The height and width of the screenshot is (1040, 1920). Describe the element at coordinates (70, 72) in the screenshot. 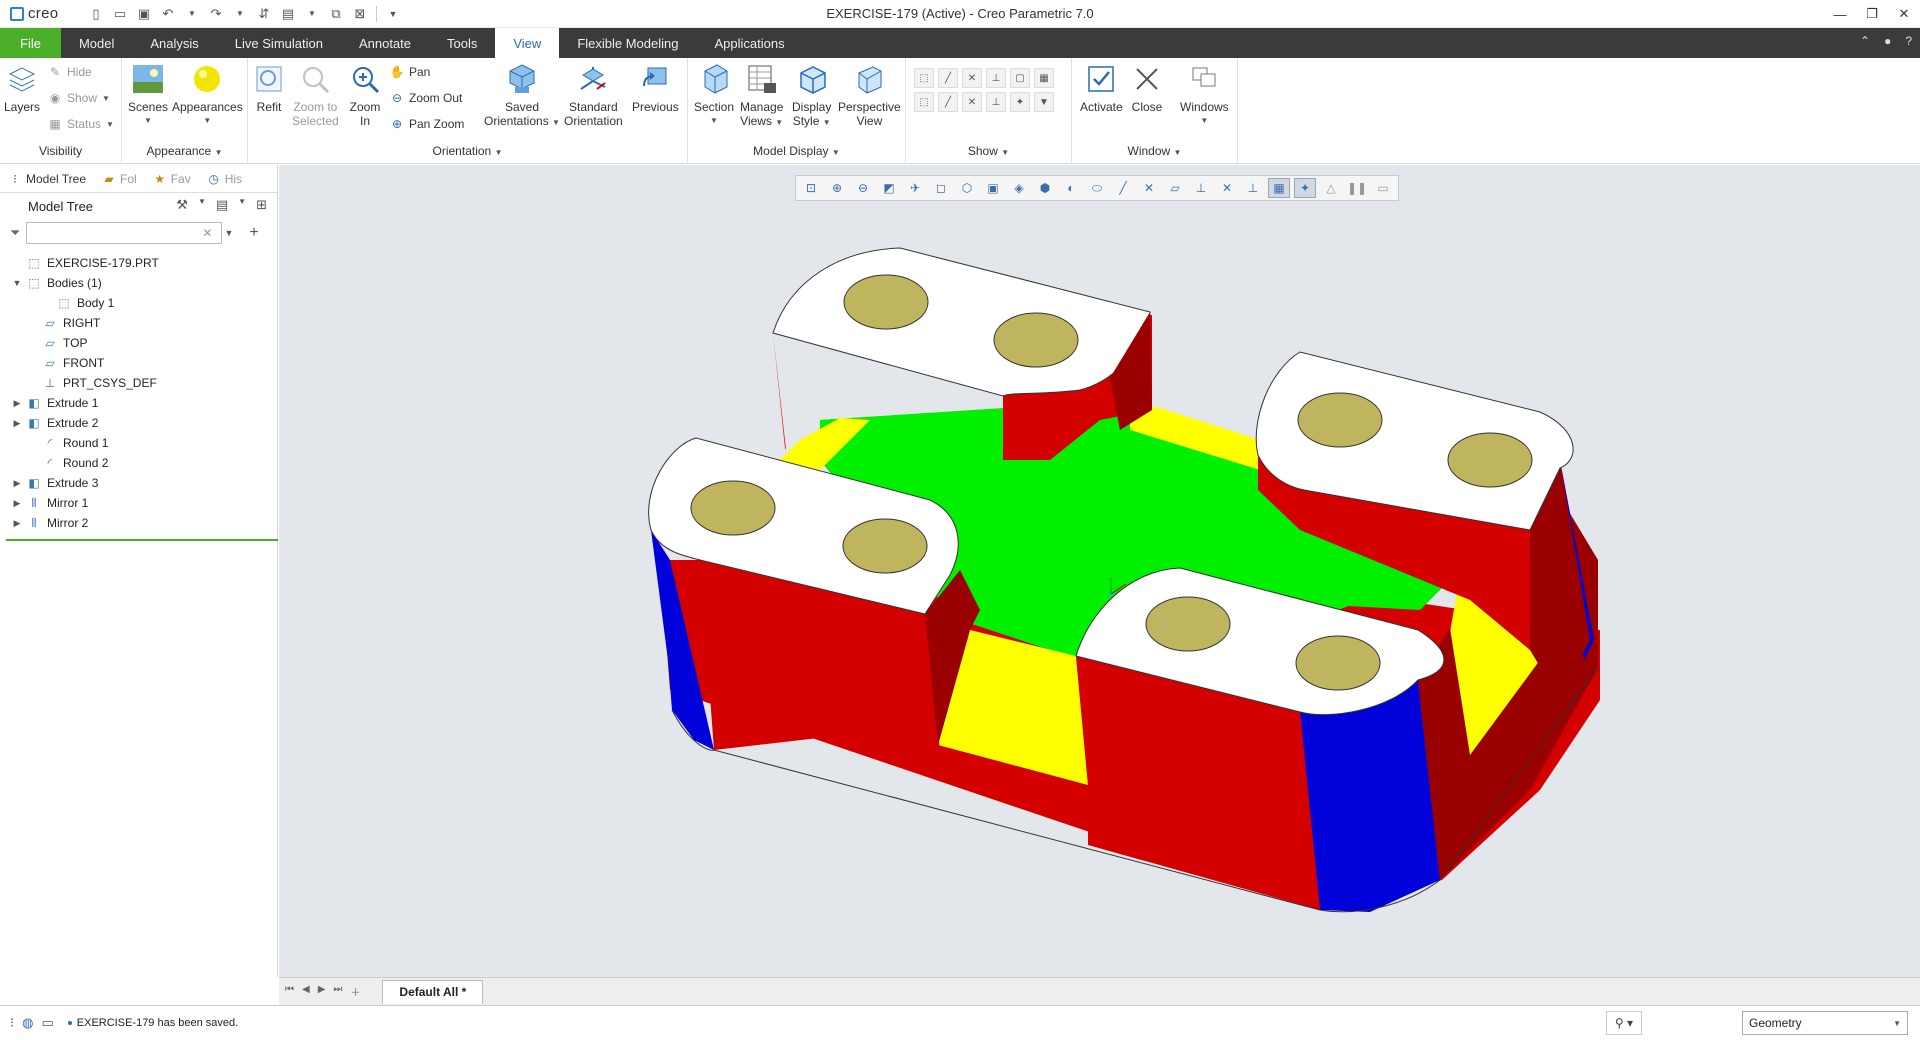

I see `hide-button: ✎ Hide` at that location.